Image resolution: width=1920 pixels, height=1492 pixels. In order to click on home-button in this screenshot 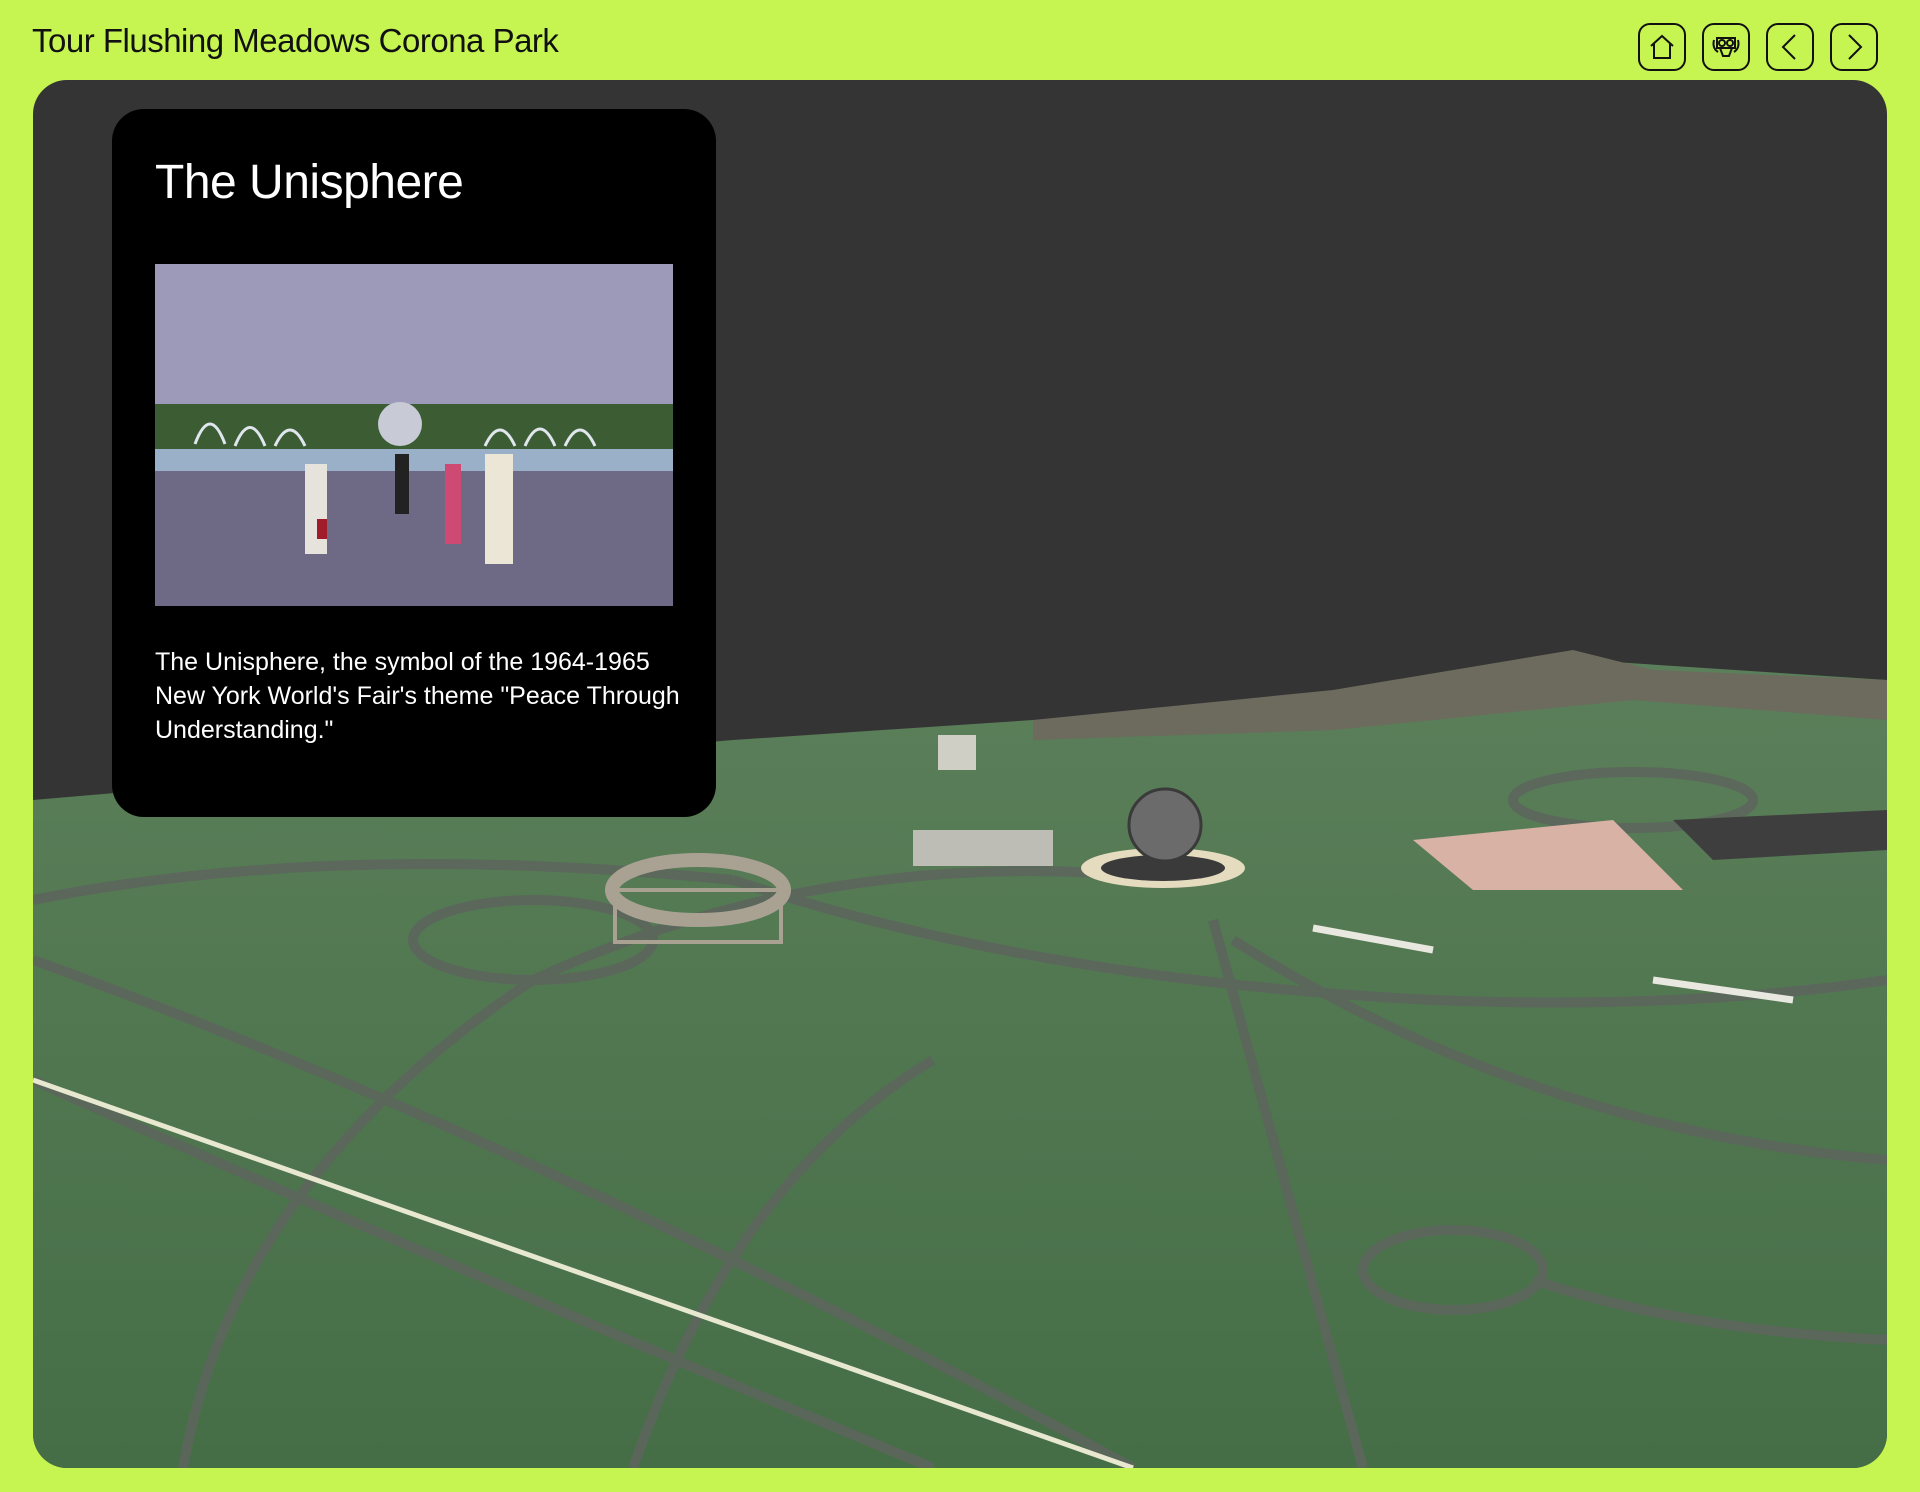, I will do `click(1662, 47)`.